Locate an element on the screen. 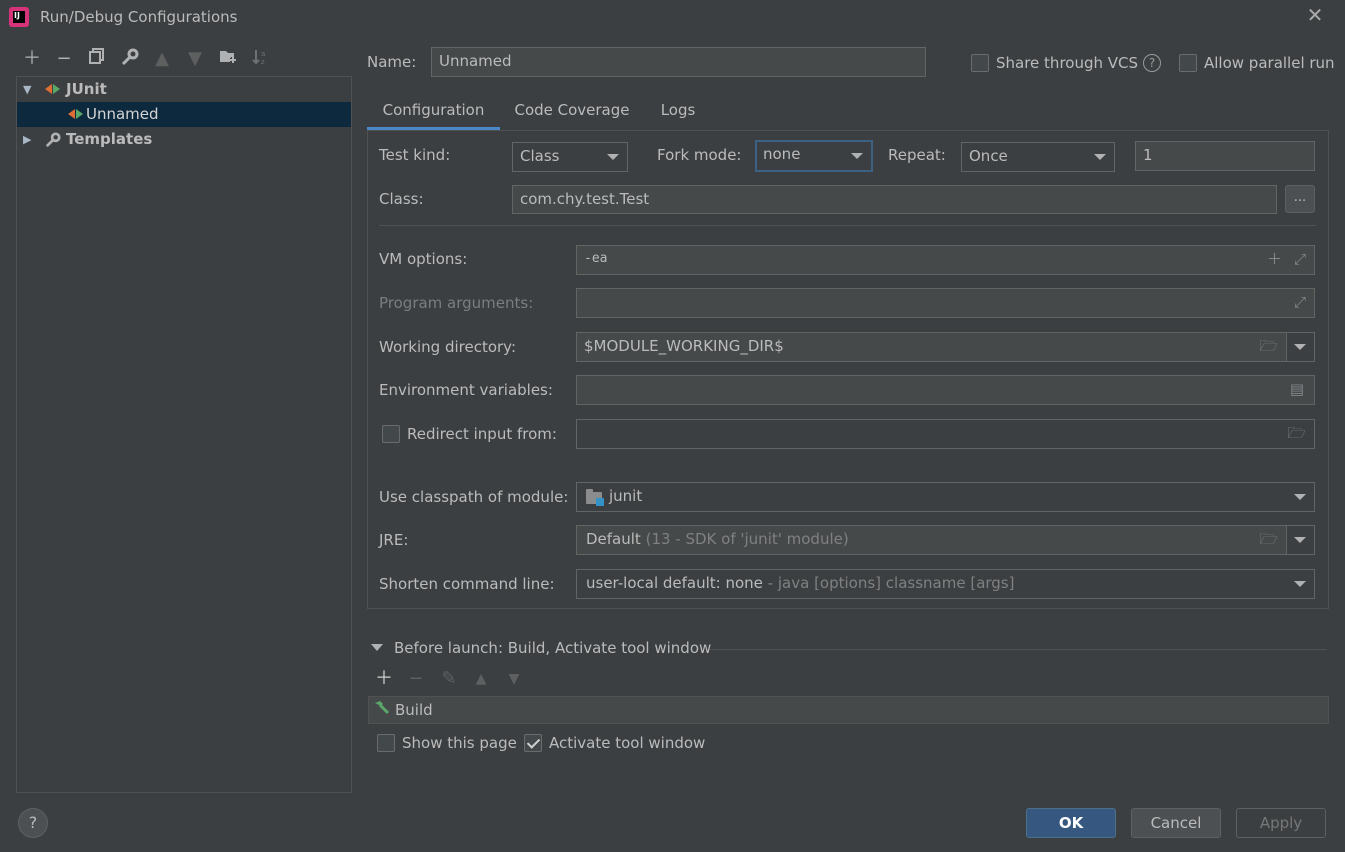 The height and width of the screenshot is (852, 1345). tree-item-label: JUnit is located at coordinates (86, 89).